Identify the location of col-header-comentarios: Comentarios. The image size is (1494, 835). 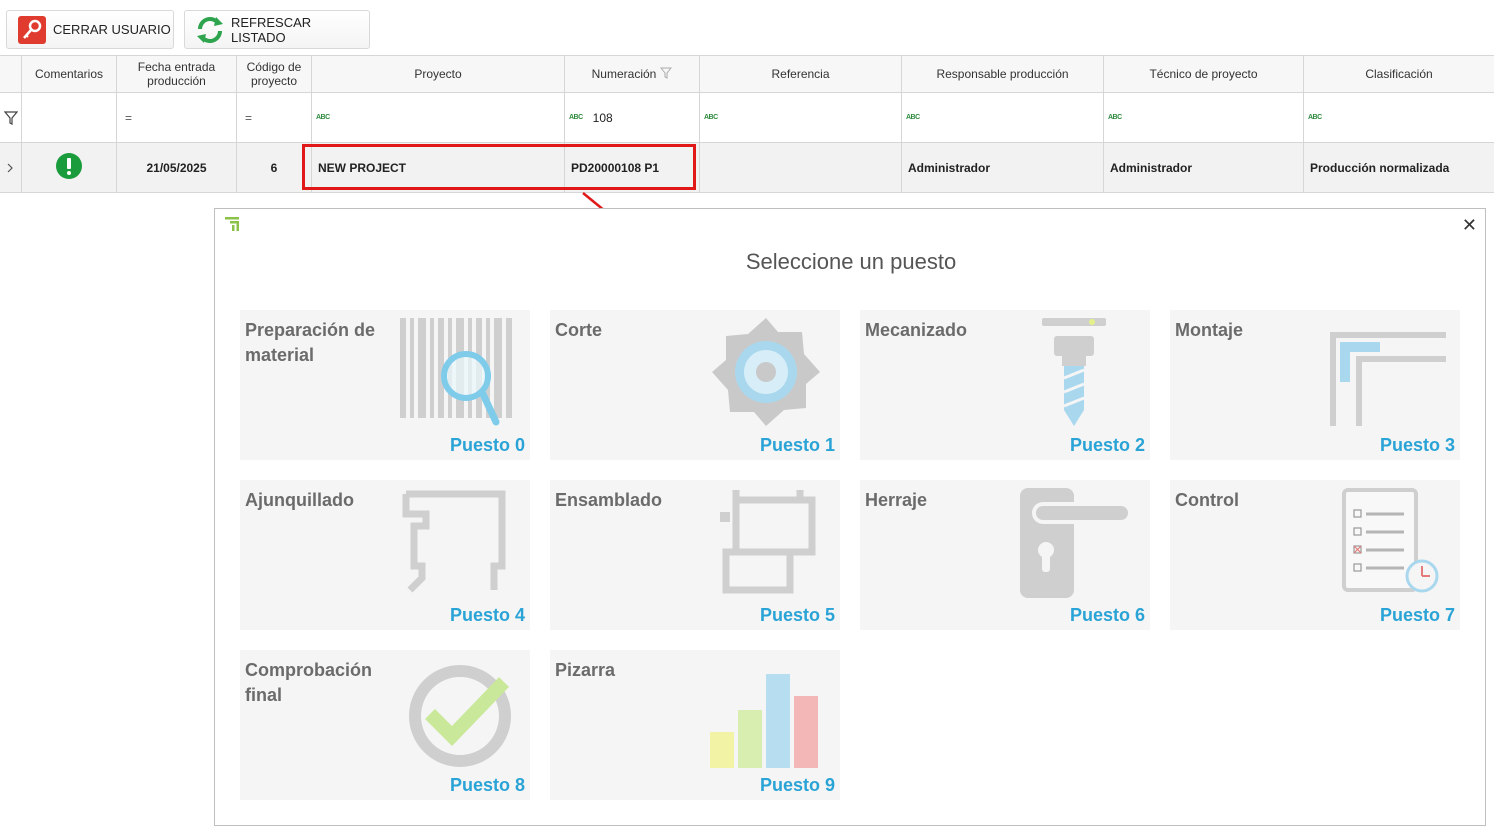
(69, 74).